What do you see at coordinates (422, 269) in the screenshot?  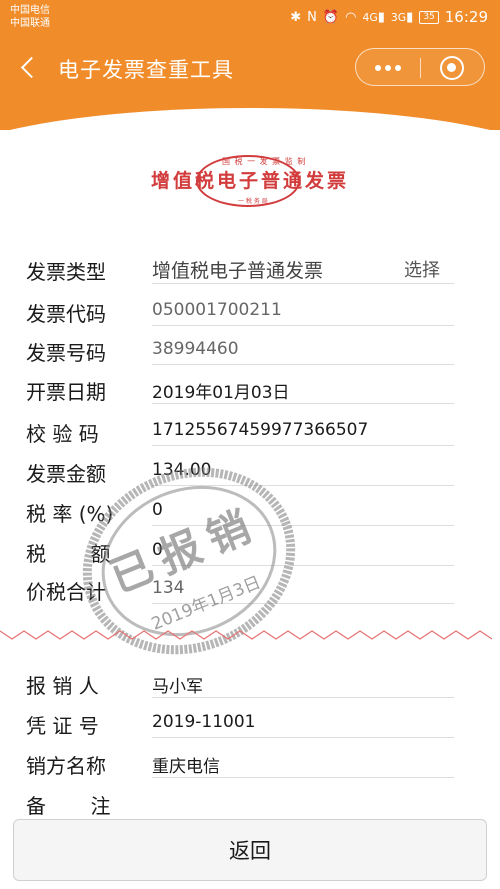 I see `select-invoice-type-button: 选择` at bounding box center [422, 269].